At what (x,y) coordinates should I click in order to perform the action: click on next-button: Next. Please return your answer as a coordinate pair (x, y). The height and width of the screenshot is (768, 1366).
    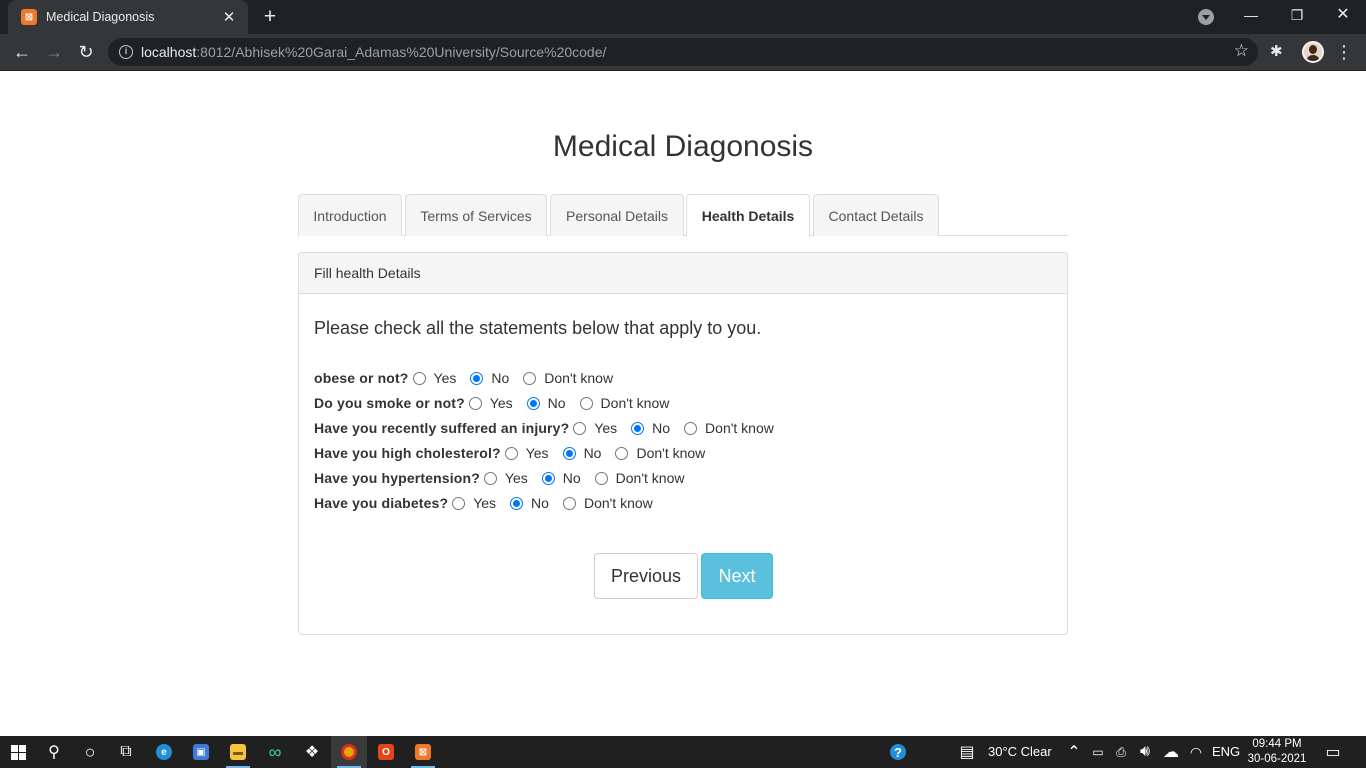
    Looking at the image, I should click on (737, 576).